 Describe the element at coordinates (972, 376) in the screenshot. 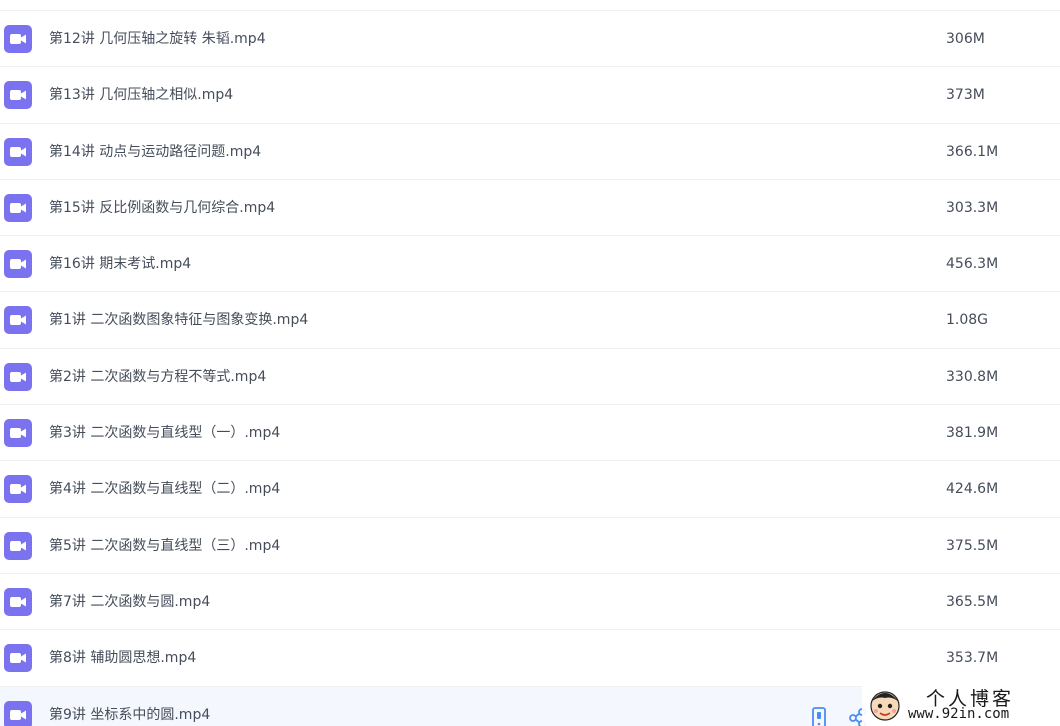

I see `file-size: 330.8M` at that location.